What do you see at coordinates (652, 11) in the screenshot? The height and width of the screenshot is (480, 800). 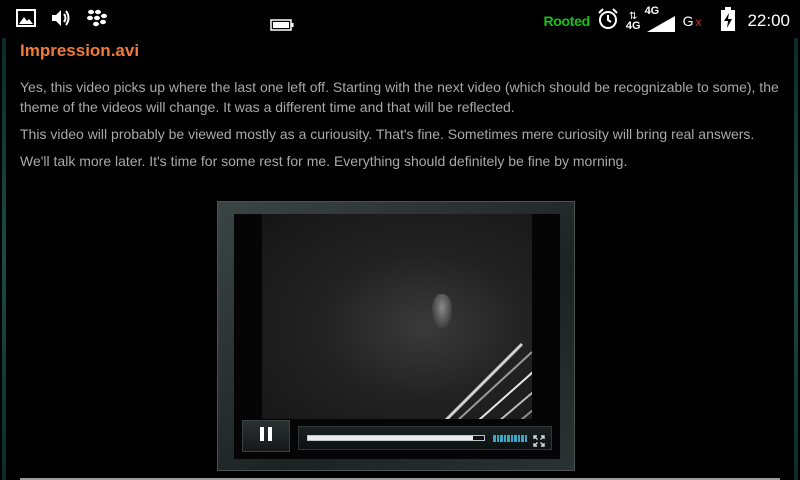 I see `network-type-top: 4G` at bounding box center [652, 11].